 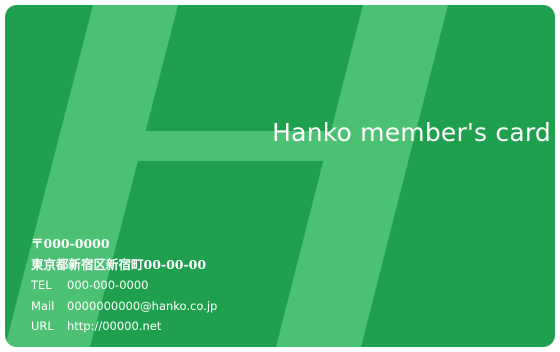 I want to click on mail-row: Mail 0000000000@hanko.co.jp, so click(x=124, y=306).